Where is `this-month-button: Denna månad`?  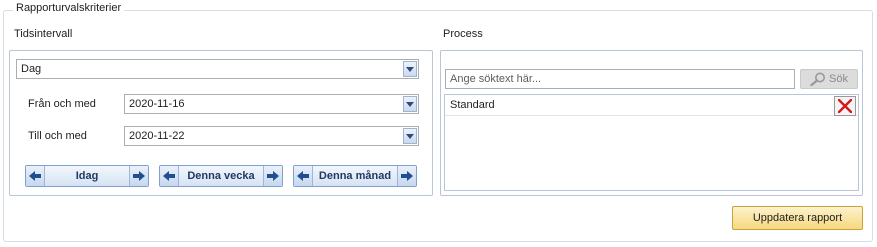
this-month-button: Denna månad is located at coordinates (355, 176).